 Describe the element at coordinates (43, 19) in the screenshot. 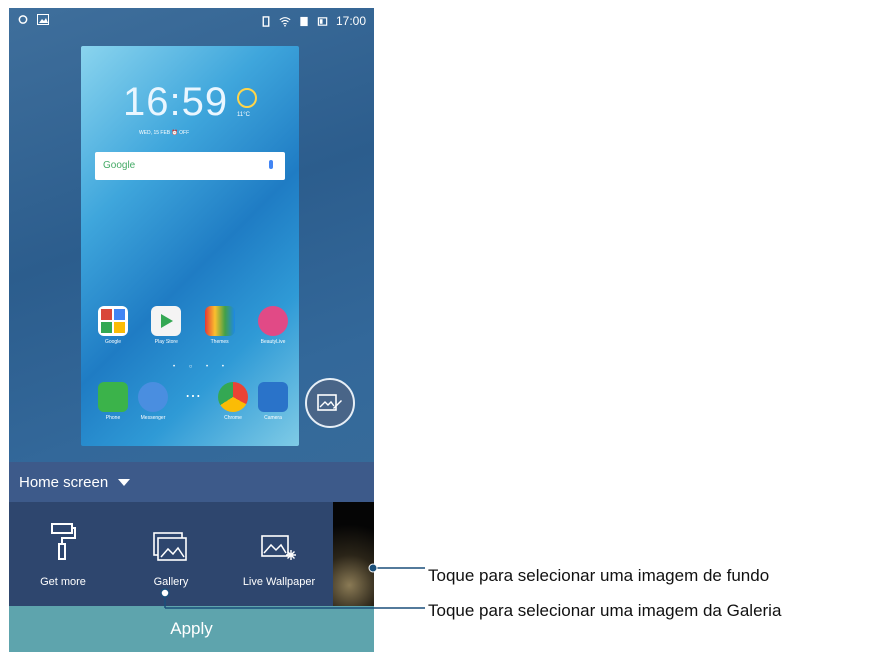

I see `image-notification-icon` at that location.